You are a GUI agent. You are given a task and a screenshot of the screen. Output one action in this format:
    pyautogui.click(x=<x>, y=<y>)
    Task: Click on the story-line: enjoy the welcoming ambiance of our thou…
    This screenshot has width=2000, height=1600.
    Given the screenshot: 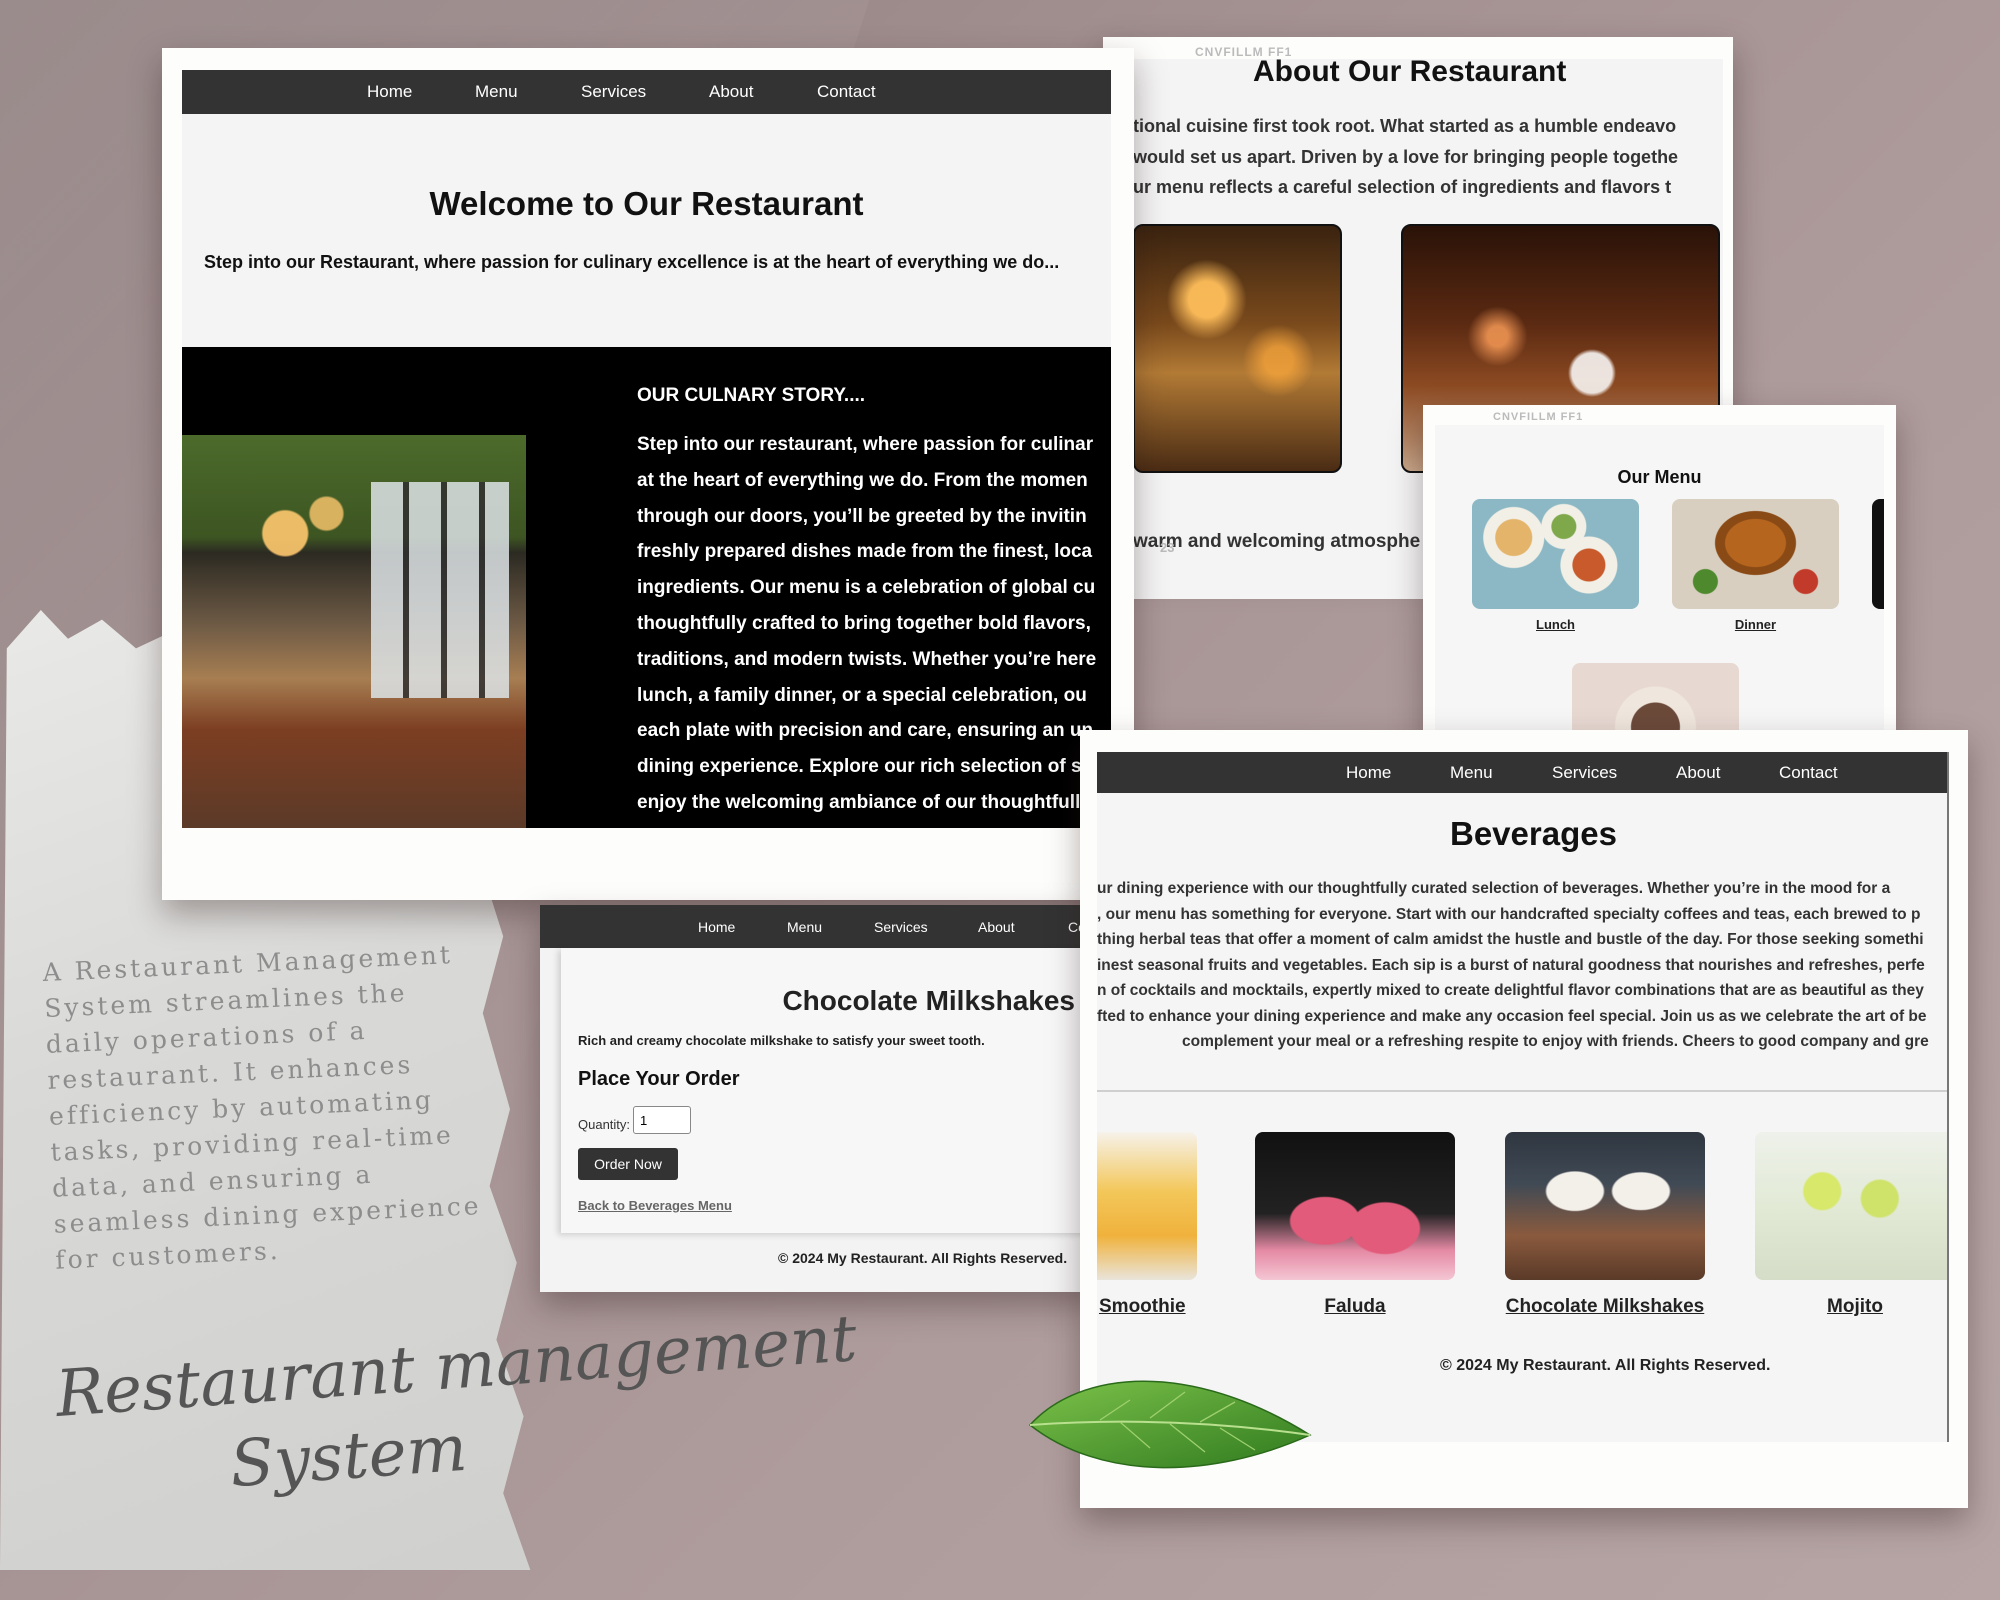 What is the action you would take?
    pyautogui.click(x=864, y=802)
    